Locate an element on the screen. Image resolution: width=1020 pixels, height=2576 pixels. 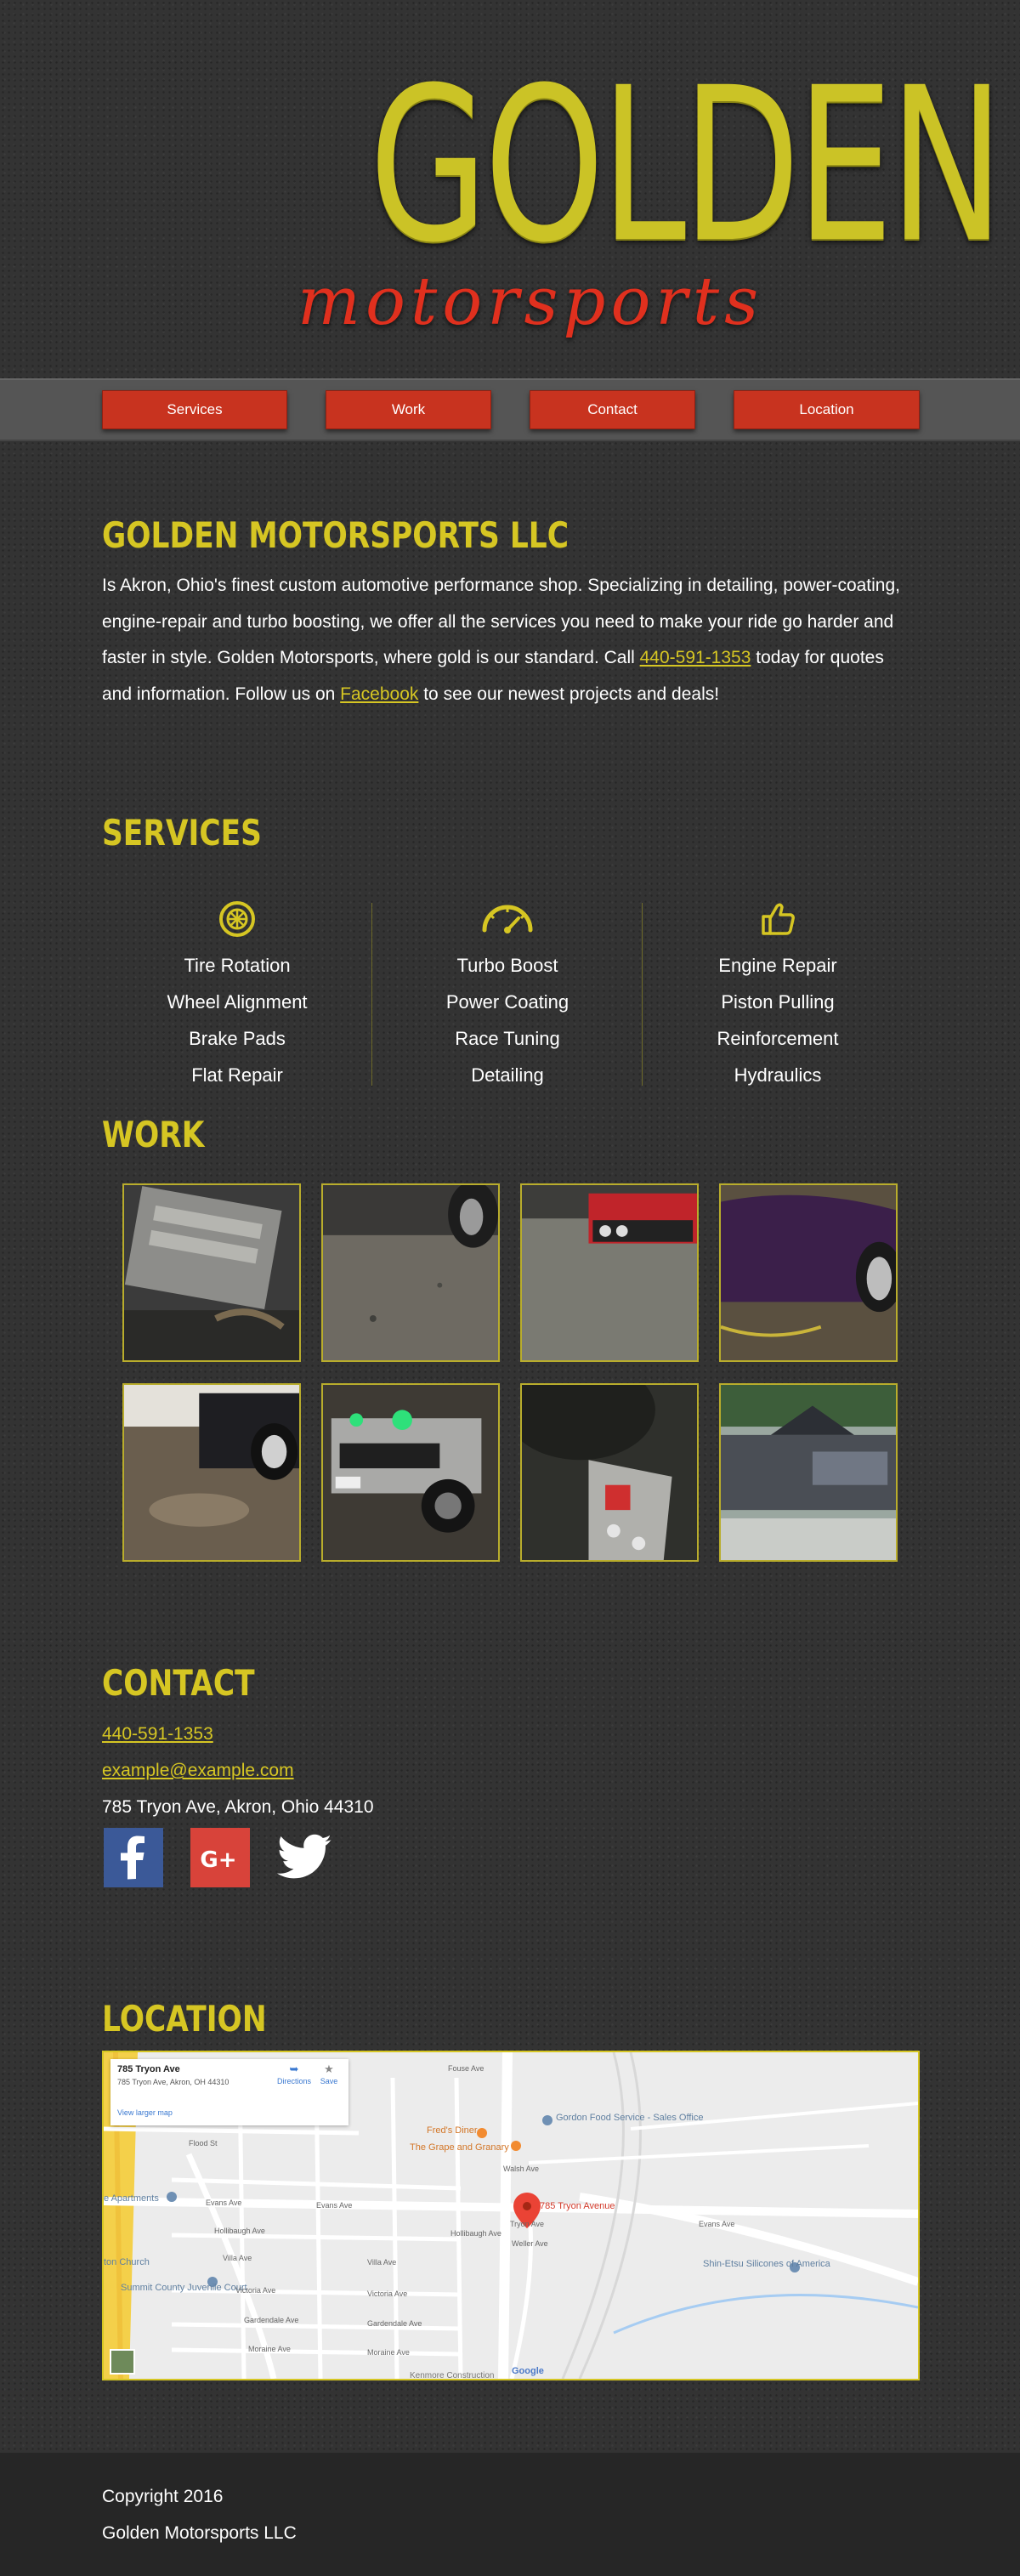
map-directions-label: Directions is located at coordinates (294, 2081).